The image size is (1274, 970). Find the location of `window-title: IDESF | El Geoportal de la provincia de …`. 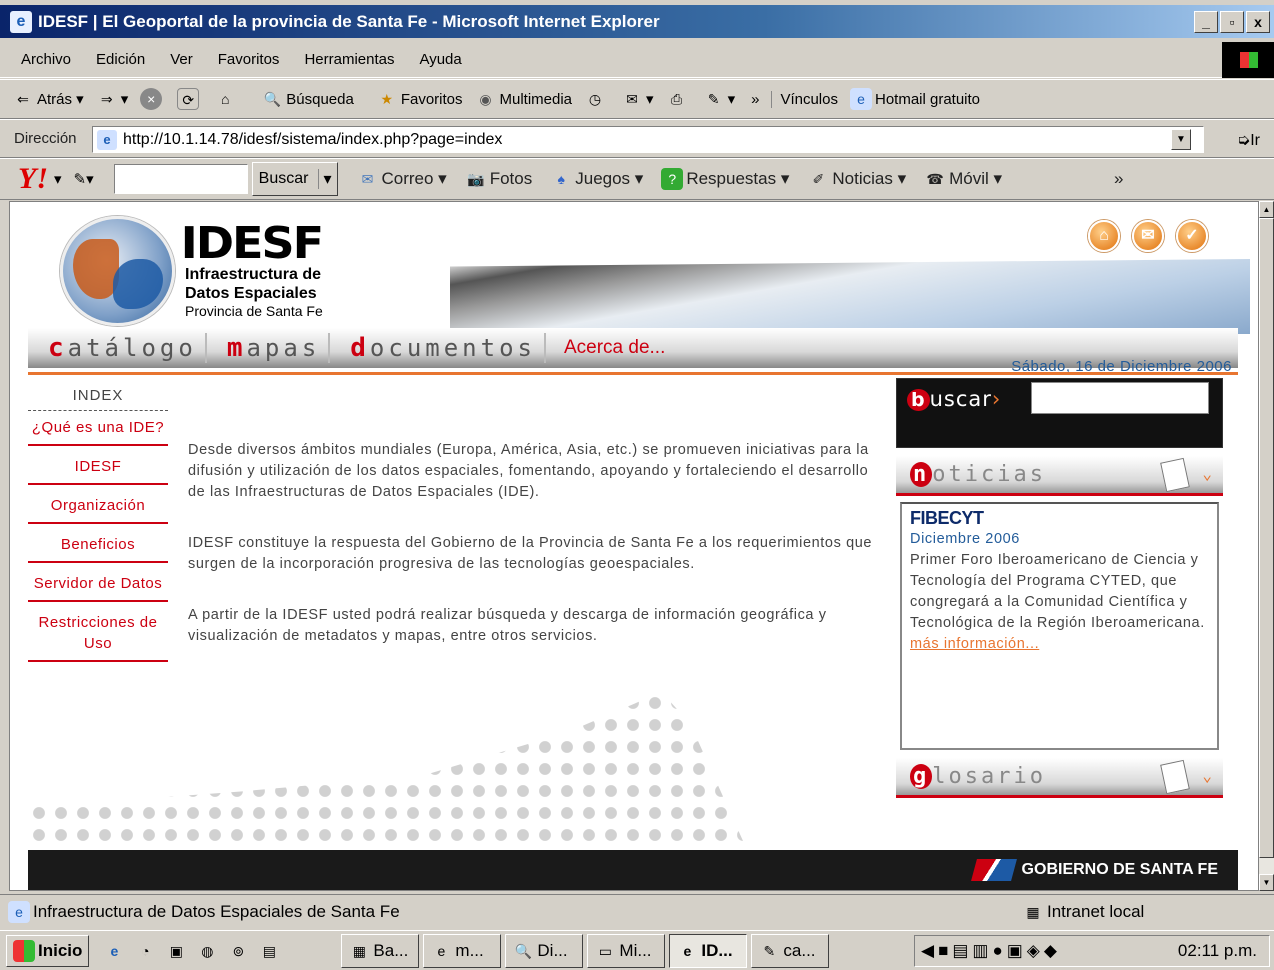

window-title: IDESF | El Geoportal de la provincia de … is located at coordinates (349, 21).